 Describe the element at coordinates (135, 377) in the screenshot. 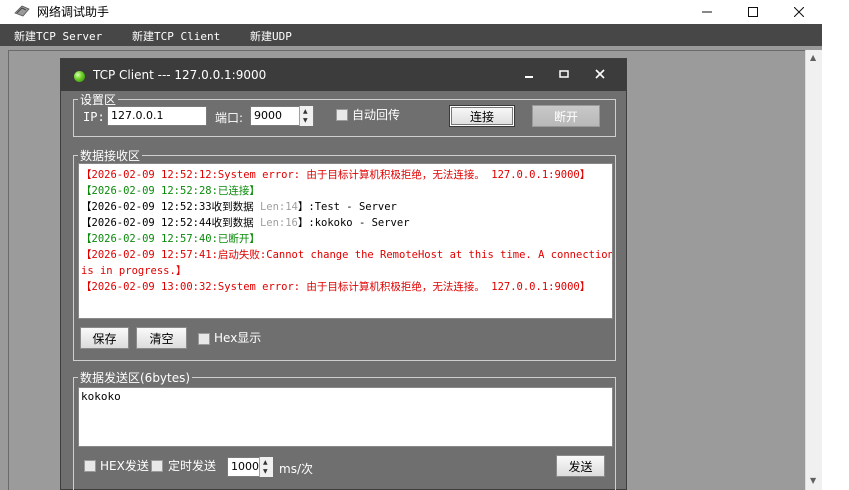

I see `send-legend: 数据发送区(6bytes)` at that location.